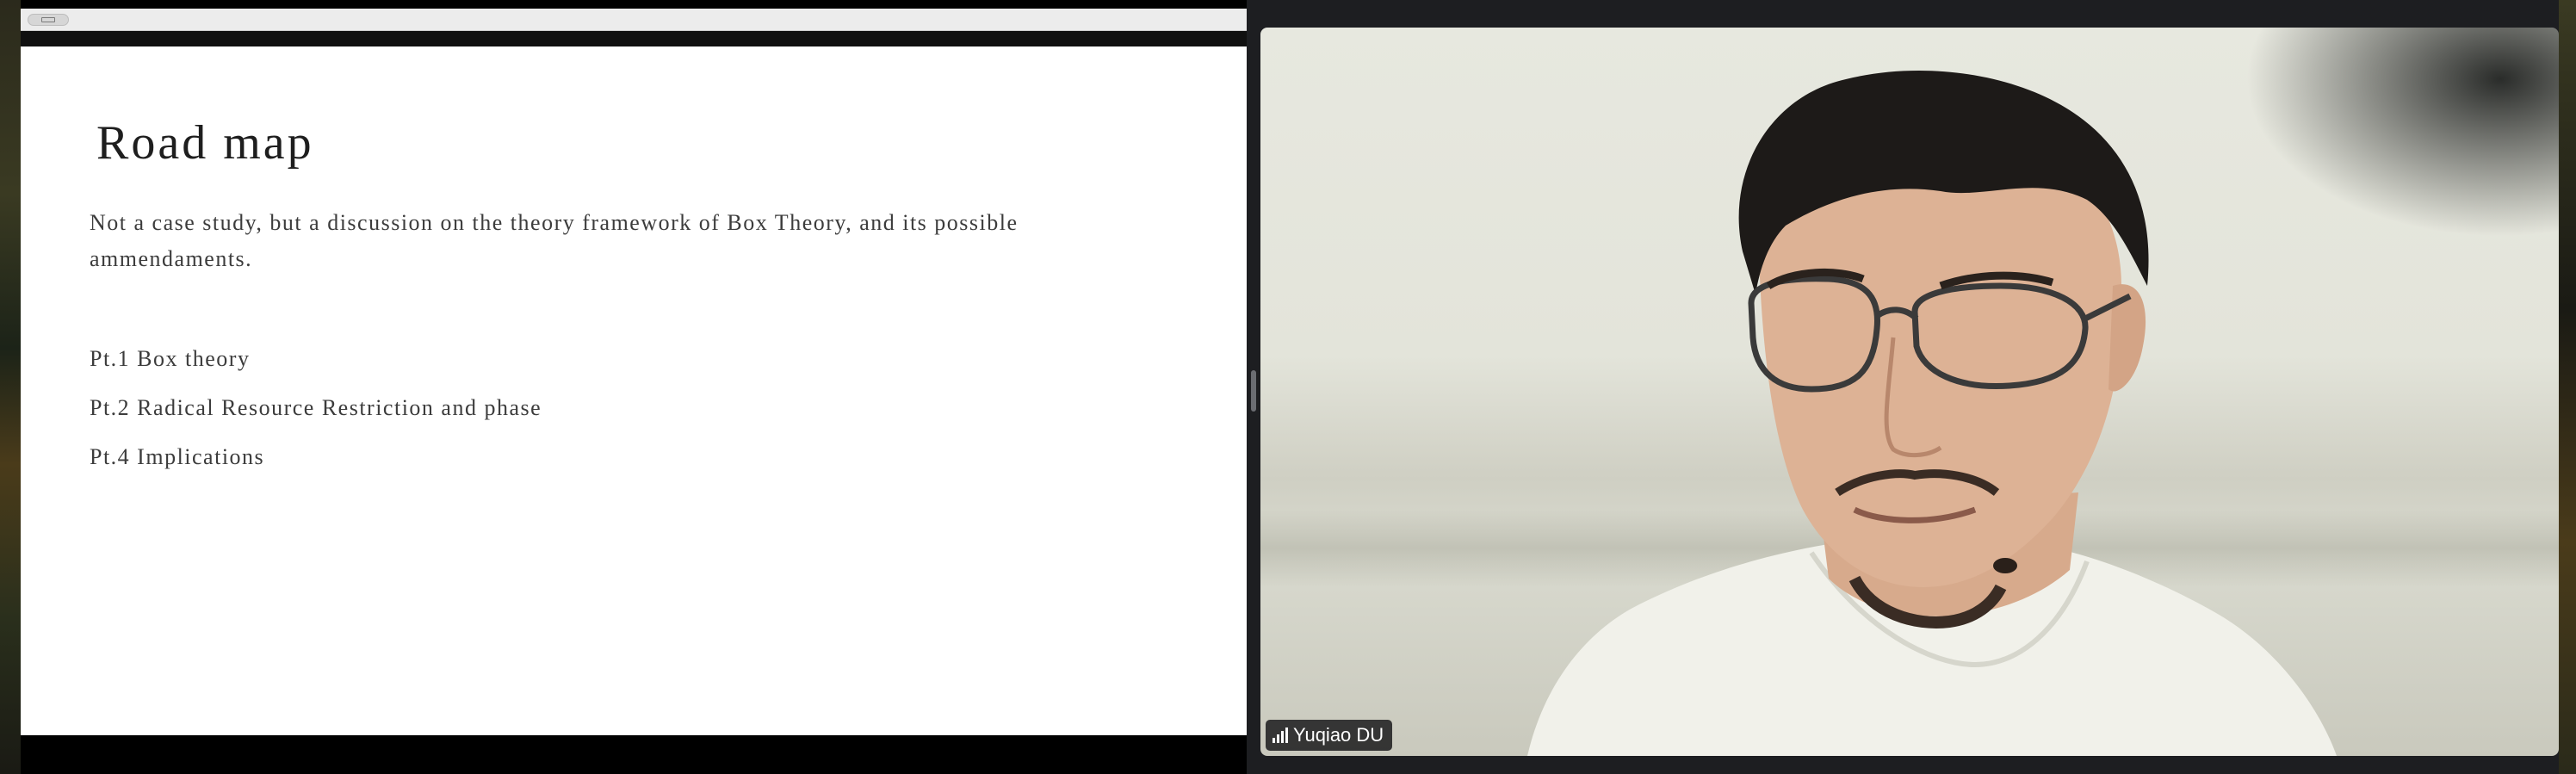  What do you see at coordinates (2567, 387) in the screenshot?
I see `desktop-wallpaper-edge-right` at bounding box center [2567, 387].